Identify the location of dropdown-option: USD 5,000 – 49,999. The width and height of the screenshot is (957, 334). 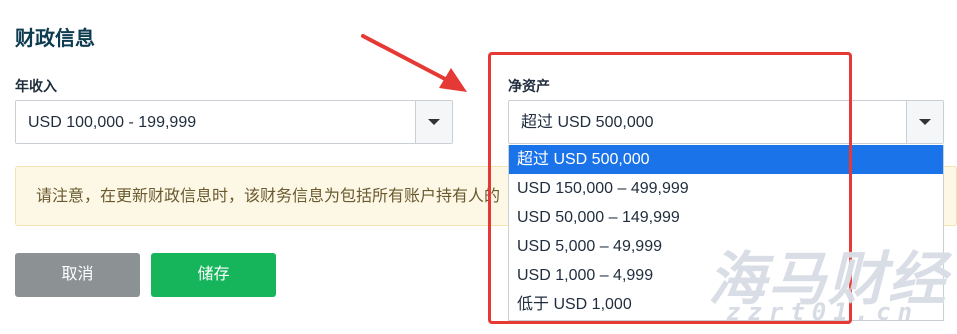
(726, 246).